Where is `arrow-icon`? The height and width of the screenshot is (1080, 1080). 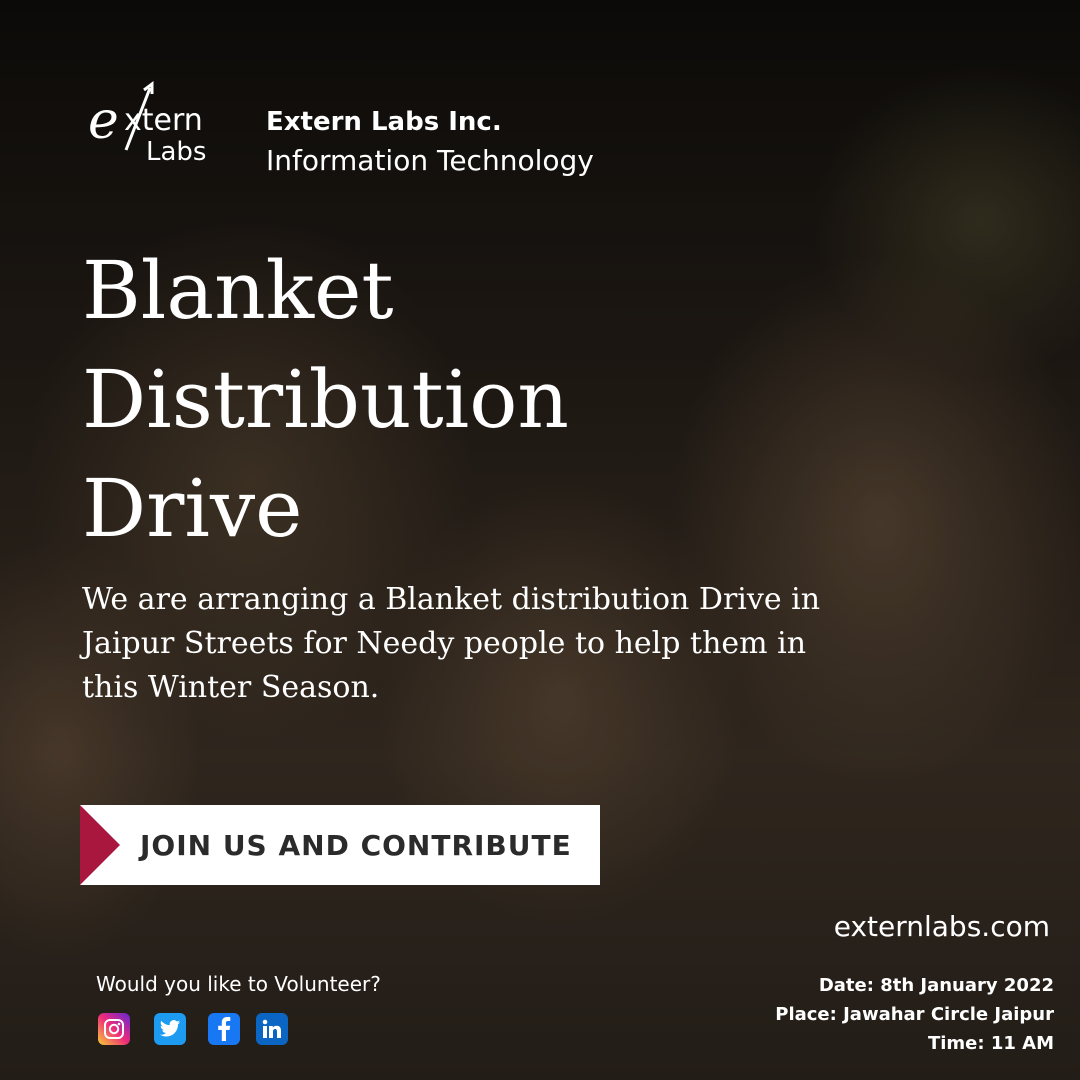 arrow-icon is located at coordinates (100, 845).